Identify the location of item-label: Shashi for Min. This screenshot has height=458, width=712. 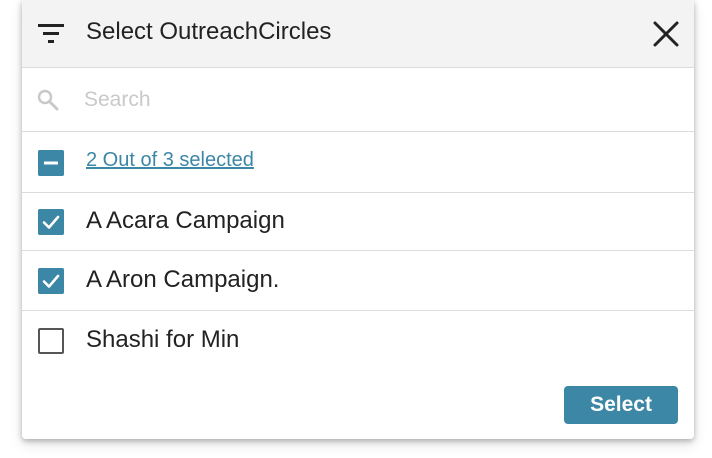
(163, 339).